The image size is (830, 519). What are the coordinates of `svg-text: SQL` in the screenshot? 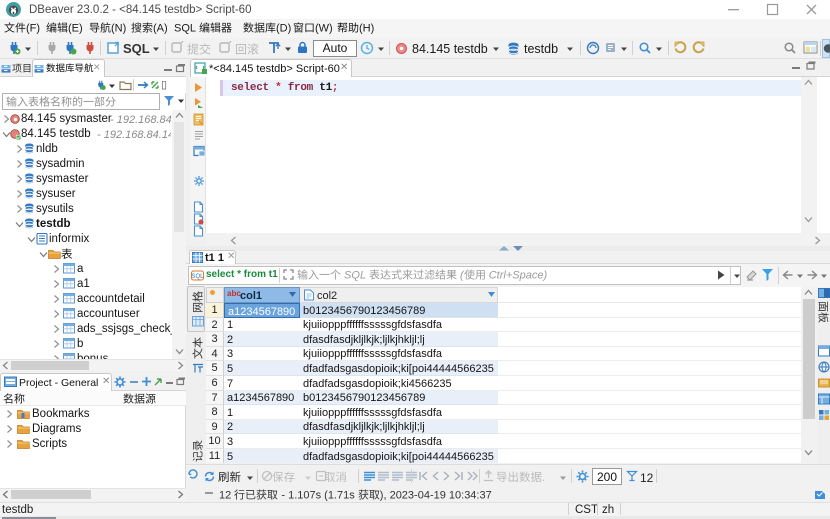 It's located at (197, 277).